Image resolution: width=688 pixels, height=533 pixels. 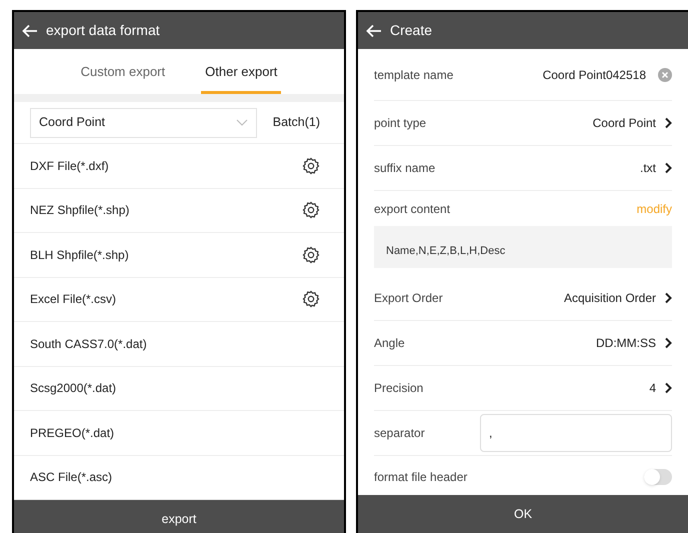 I want to click on page-title: Create, so click(x=411, y=30).